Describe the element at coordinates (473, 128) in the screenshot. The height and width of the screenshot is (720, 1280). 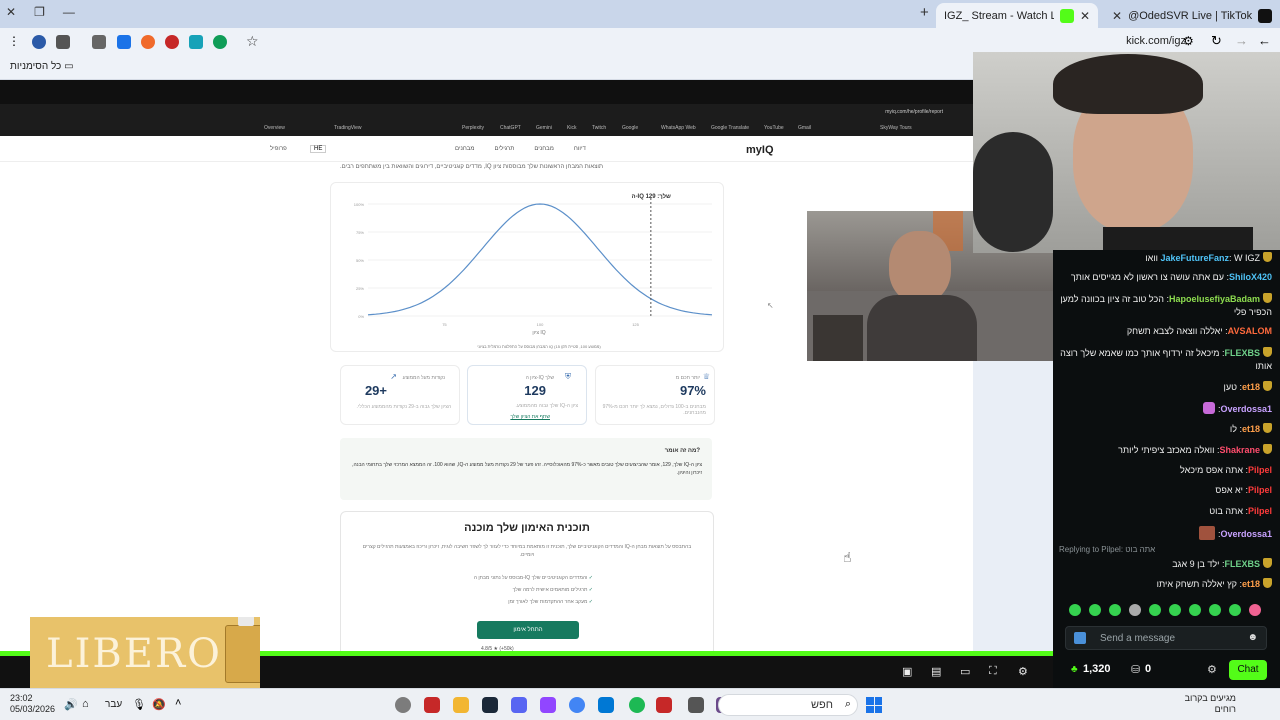
I see `inner-bookmark: Perplexity` at that location.